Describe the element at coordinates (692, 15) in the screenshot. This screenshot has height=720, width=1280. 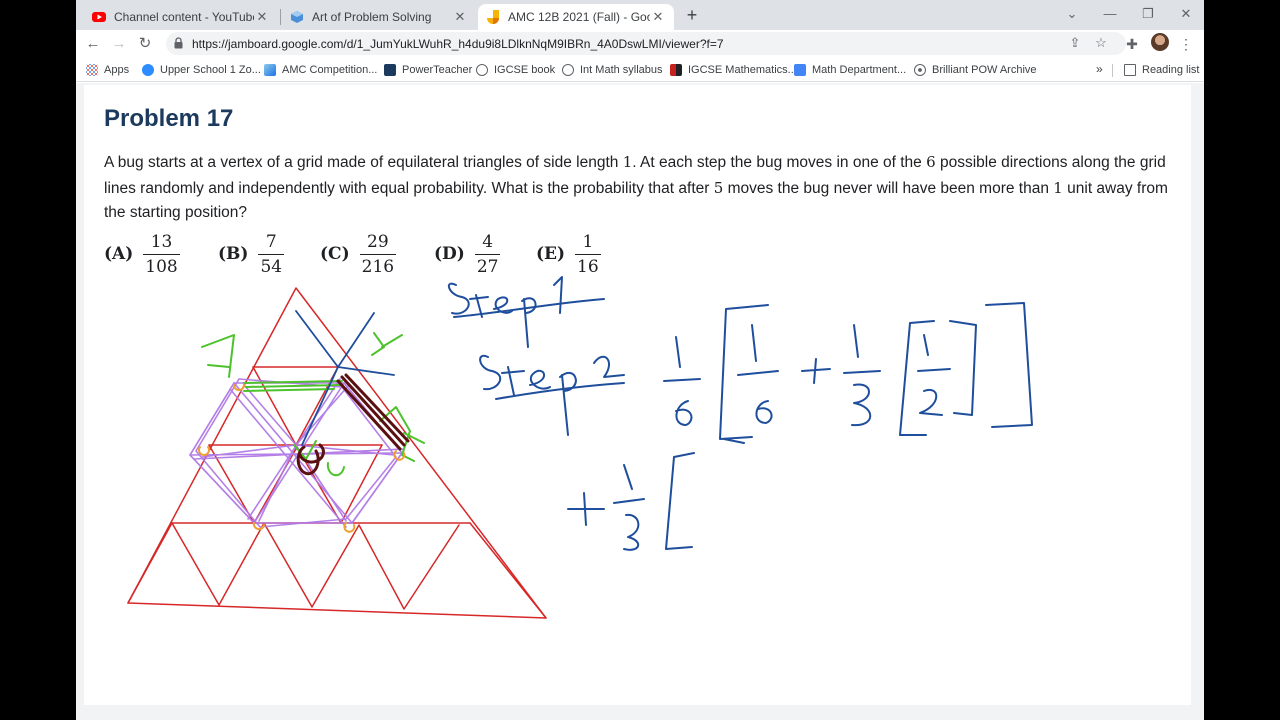
I see `new-tab-button: +` at that location.